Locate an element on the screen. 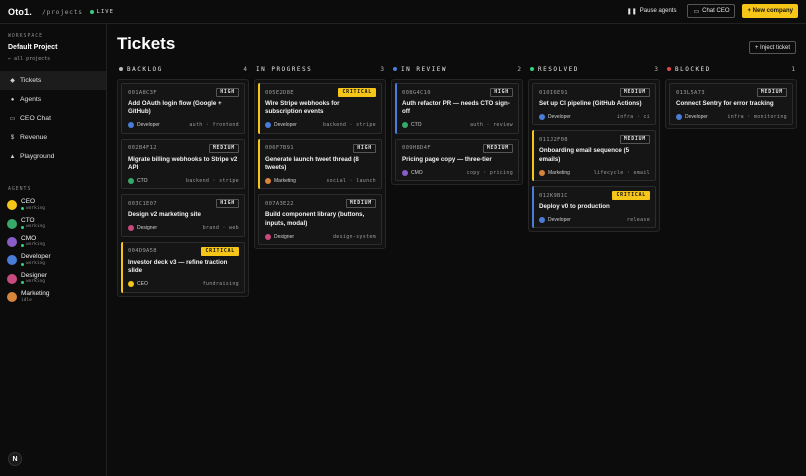 The width and height of the screenshot is (806, 476). ticket-title: Design v2 marketing site is located at coordinates (164, 215).